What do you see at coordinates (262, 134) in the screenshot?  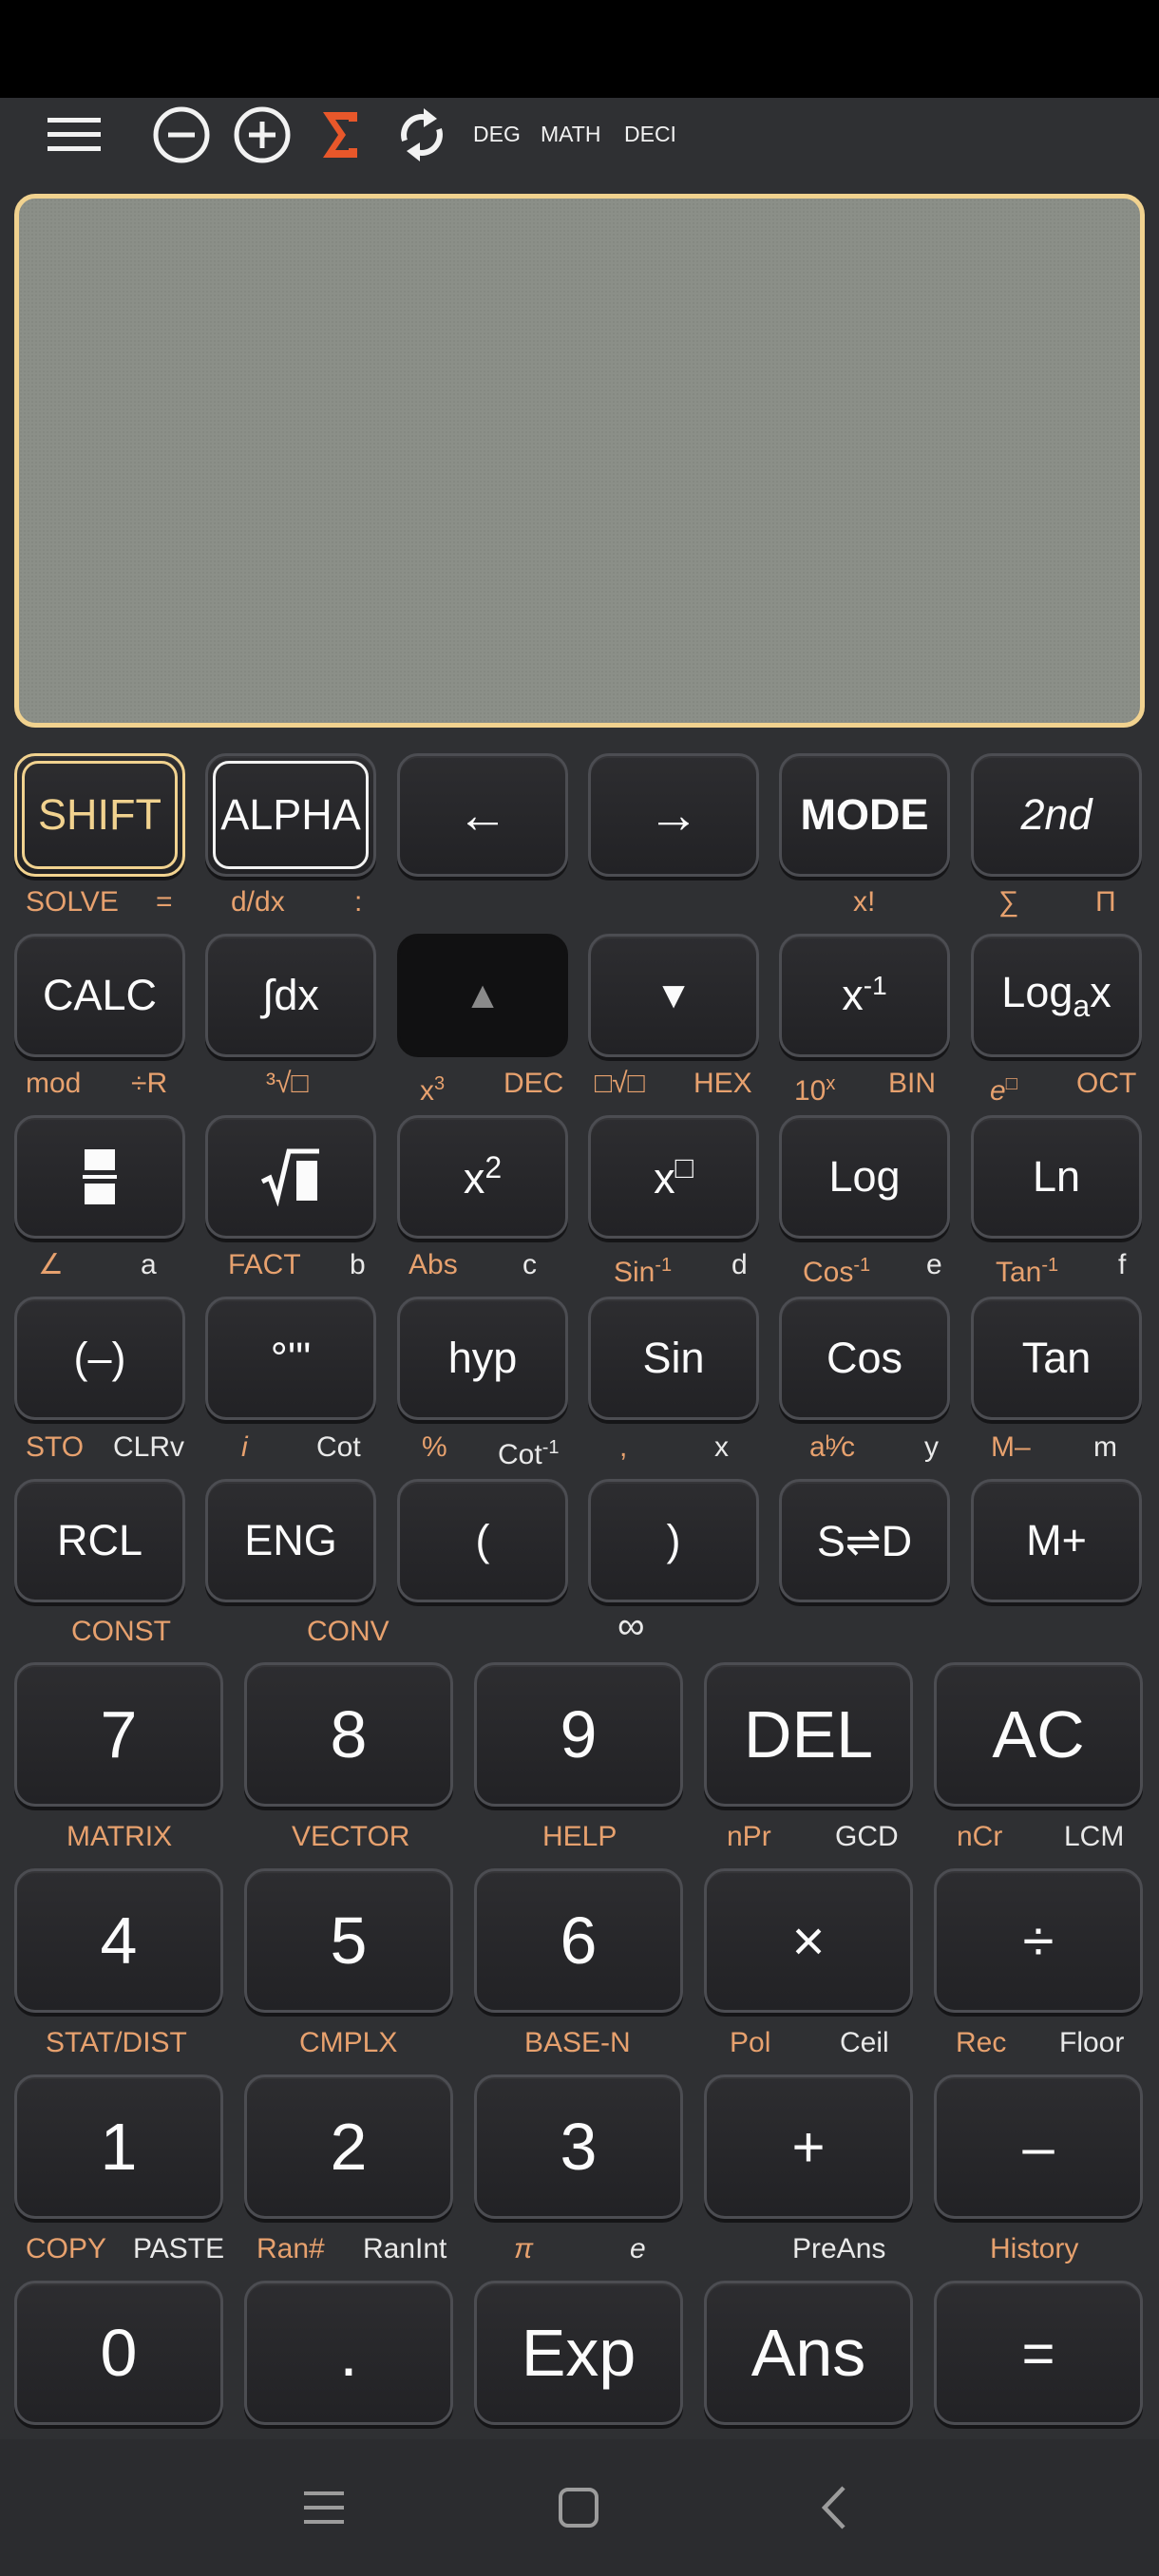 I see `circle-plus-icon` at bounding box center [262, 134].